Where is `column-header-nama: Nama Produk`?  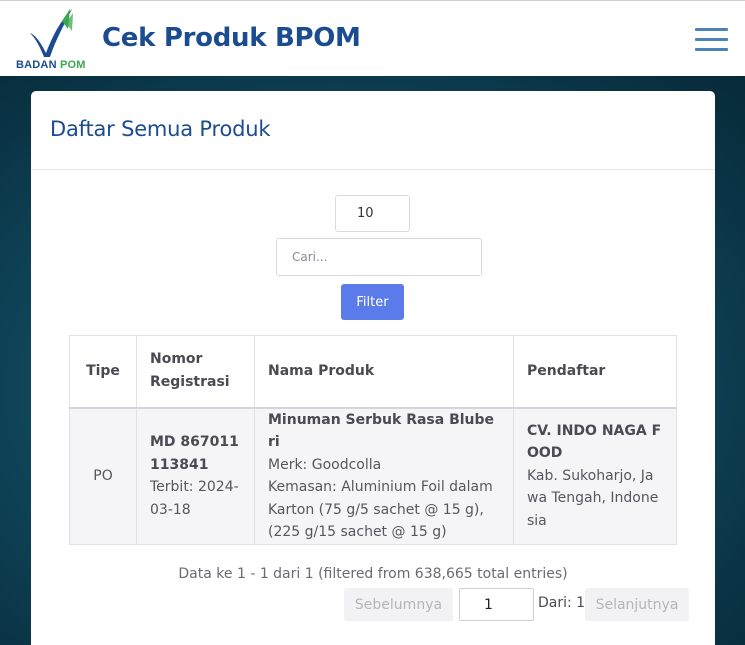 column-header-nama: Nama Produk is located at coordinates (384, 372).